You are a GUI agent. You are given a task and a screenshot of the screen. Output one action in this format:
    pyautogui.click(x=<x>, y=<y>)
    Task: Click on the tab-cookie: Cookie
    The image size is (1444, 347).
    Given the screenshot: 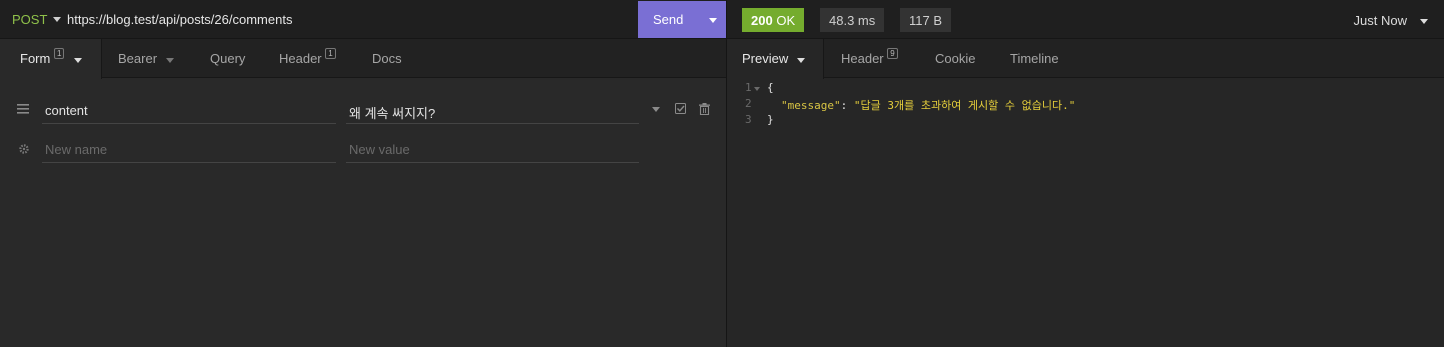 What is the action you would take?
    pyautogui.click(x=953, y=58)
    